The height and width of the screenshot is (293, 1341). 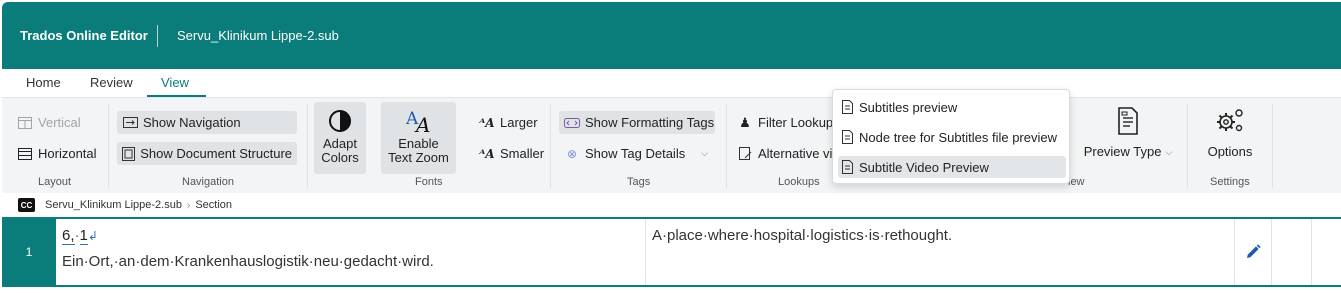 I want to click on pencil-icon, so click(x=1254, y=251).